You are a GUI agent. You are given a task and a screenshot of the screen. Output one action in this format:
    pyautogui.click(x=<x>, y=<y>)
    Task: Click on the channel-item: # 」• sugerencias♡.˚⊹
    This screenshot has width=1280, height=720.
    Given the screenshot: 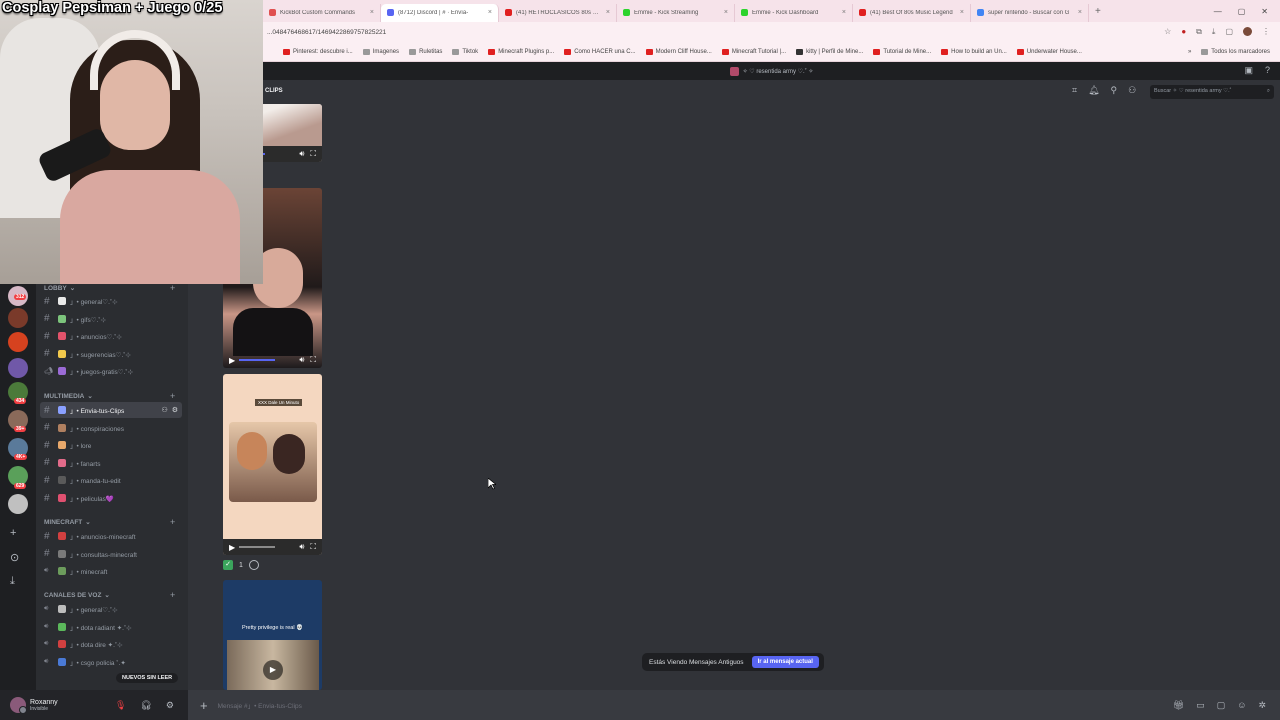 What is the action you would take?
    pyautogui.click(x=111, y=354)
    